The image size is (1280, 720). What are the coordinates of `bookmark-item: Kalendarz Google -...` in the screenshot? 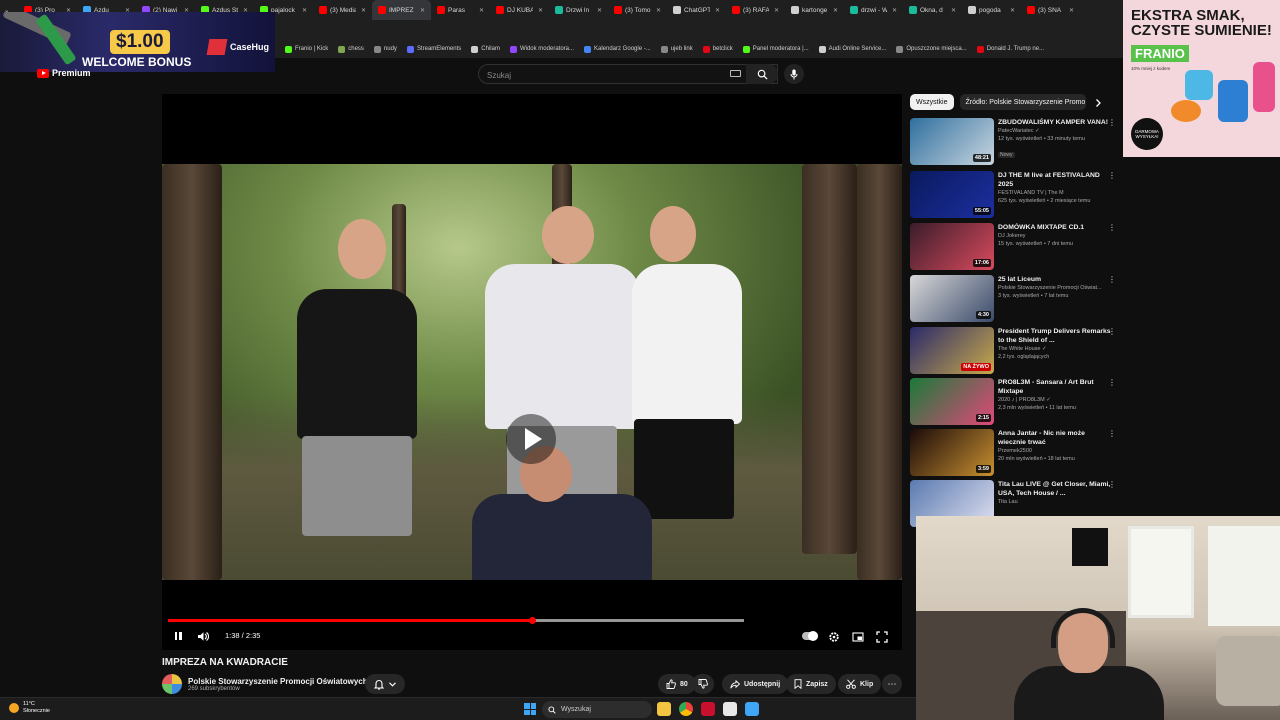 It's located at (617, 49).